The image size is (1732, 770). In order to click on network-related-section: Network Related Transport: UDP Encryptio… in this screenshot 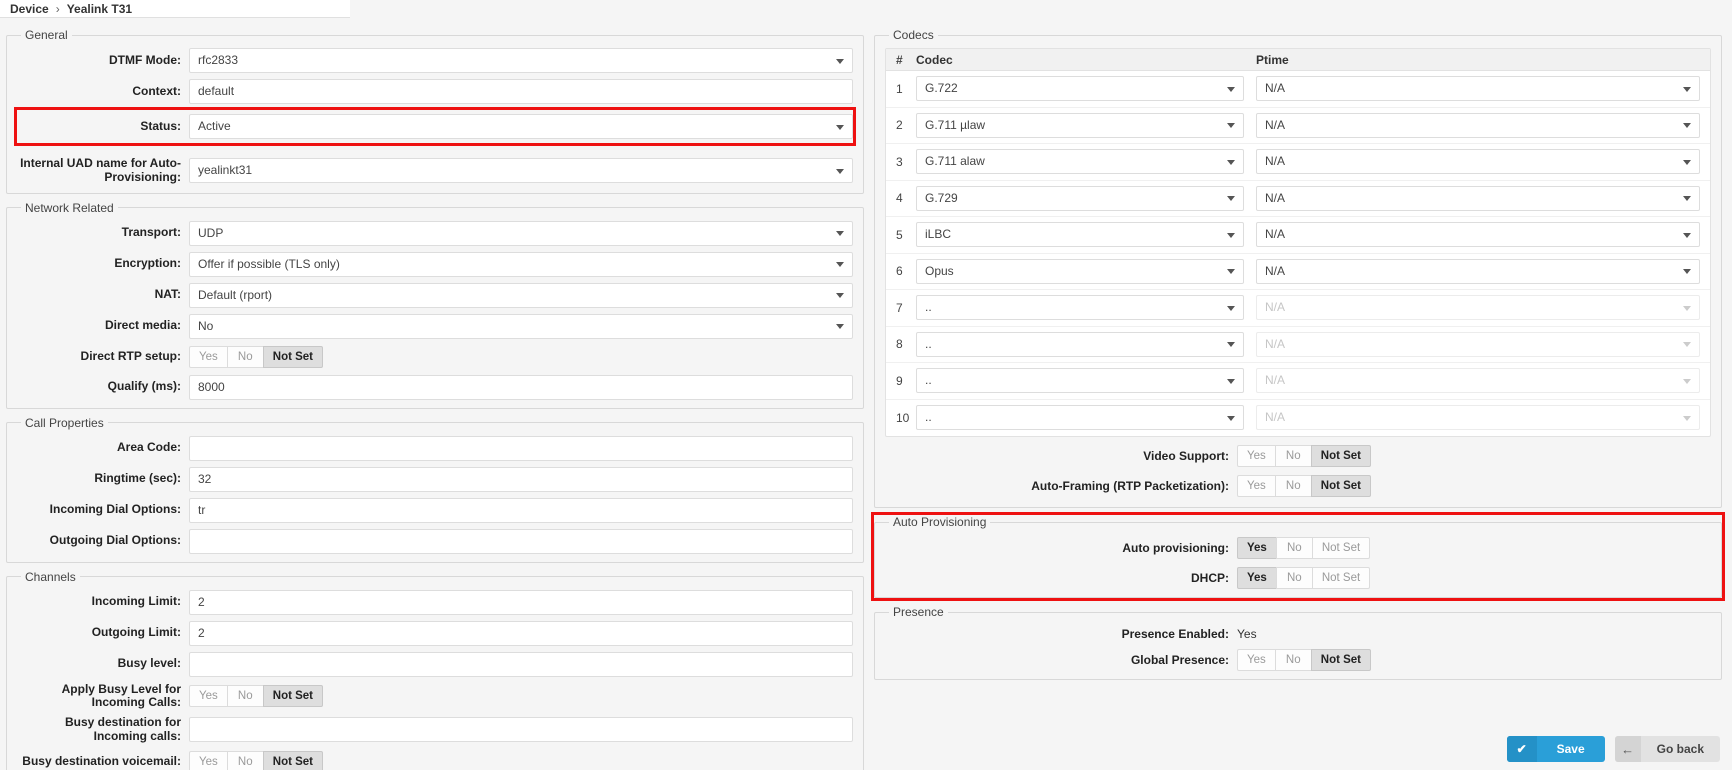, I will do `click(435, 304)`.